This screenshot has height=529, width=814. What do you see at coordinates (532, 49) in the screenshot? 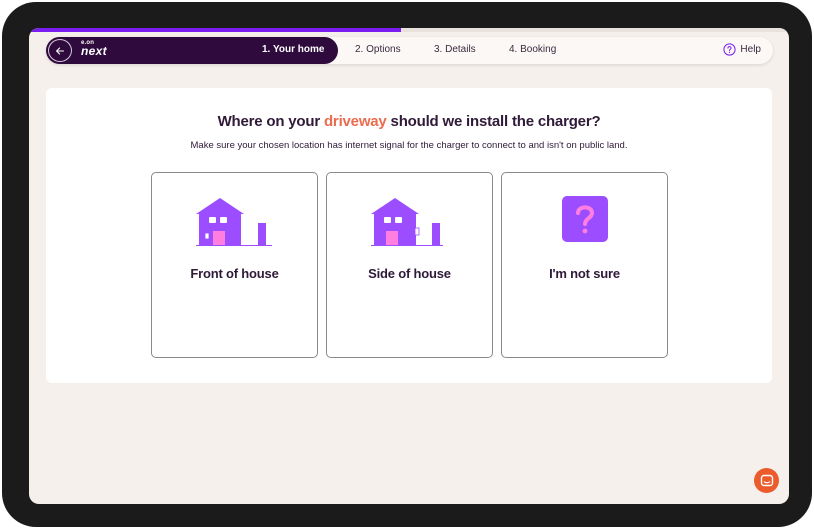
I see `step-booking: 4. Booking` at bounding box center [532, 49].